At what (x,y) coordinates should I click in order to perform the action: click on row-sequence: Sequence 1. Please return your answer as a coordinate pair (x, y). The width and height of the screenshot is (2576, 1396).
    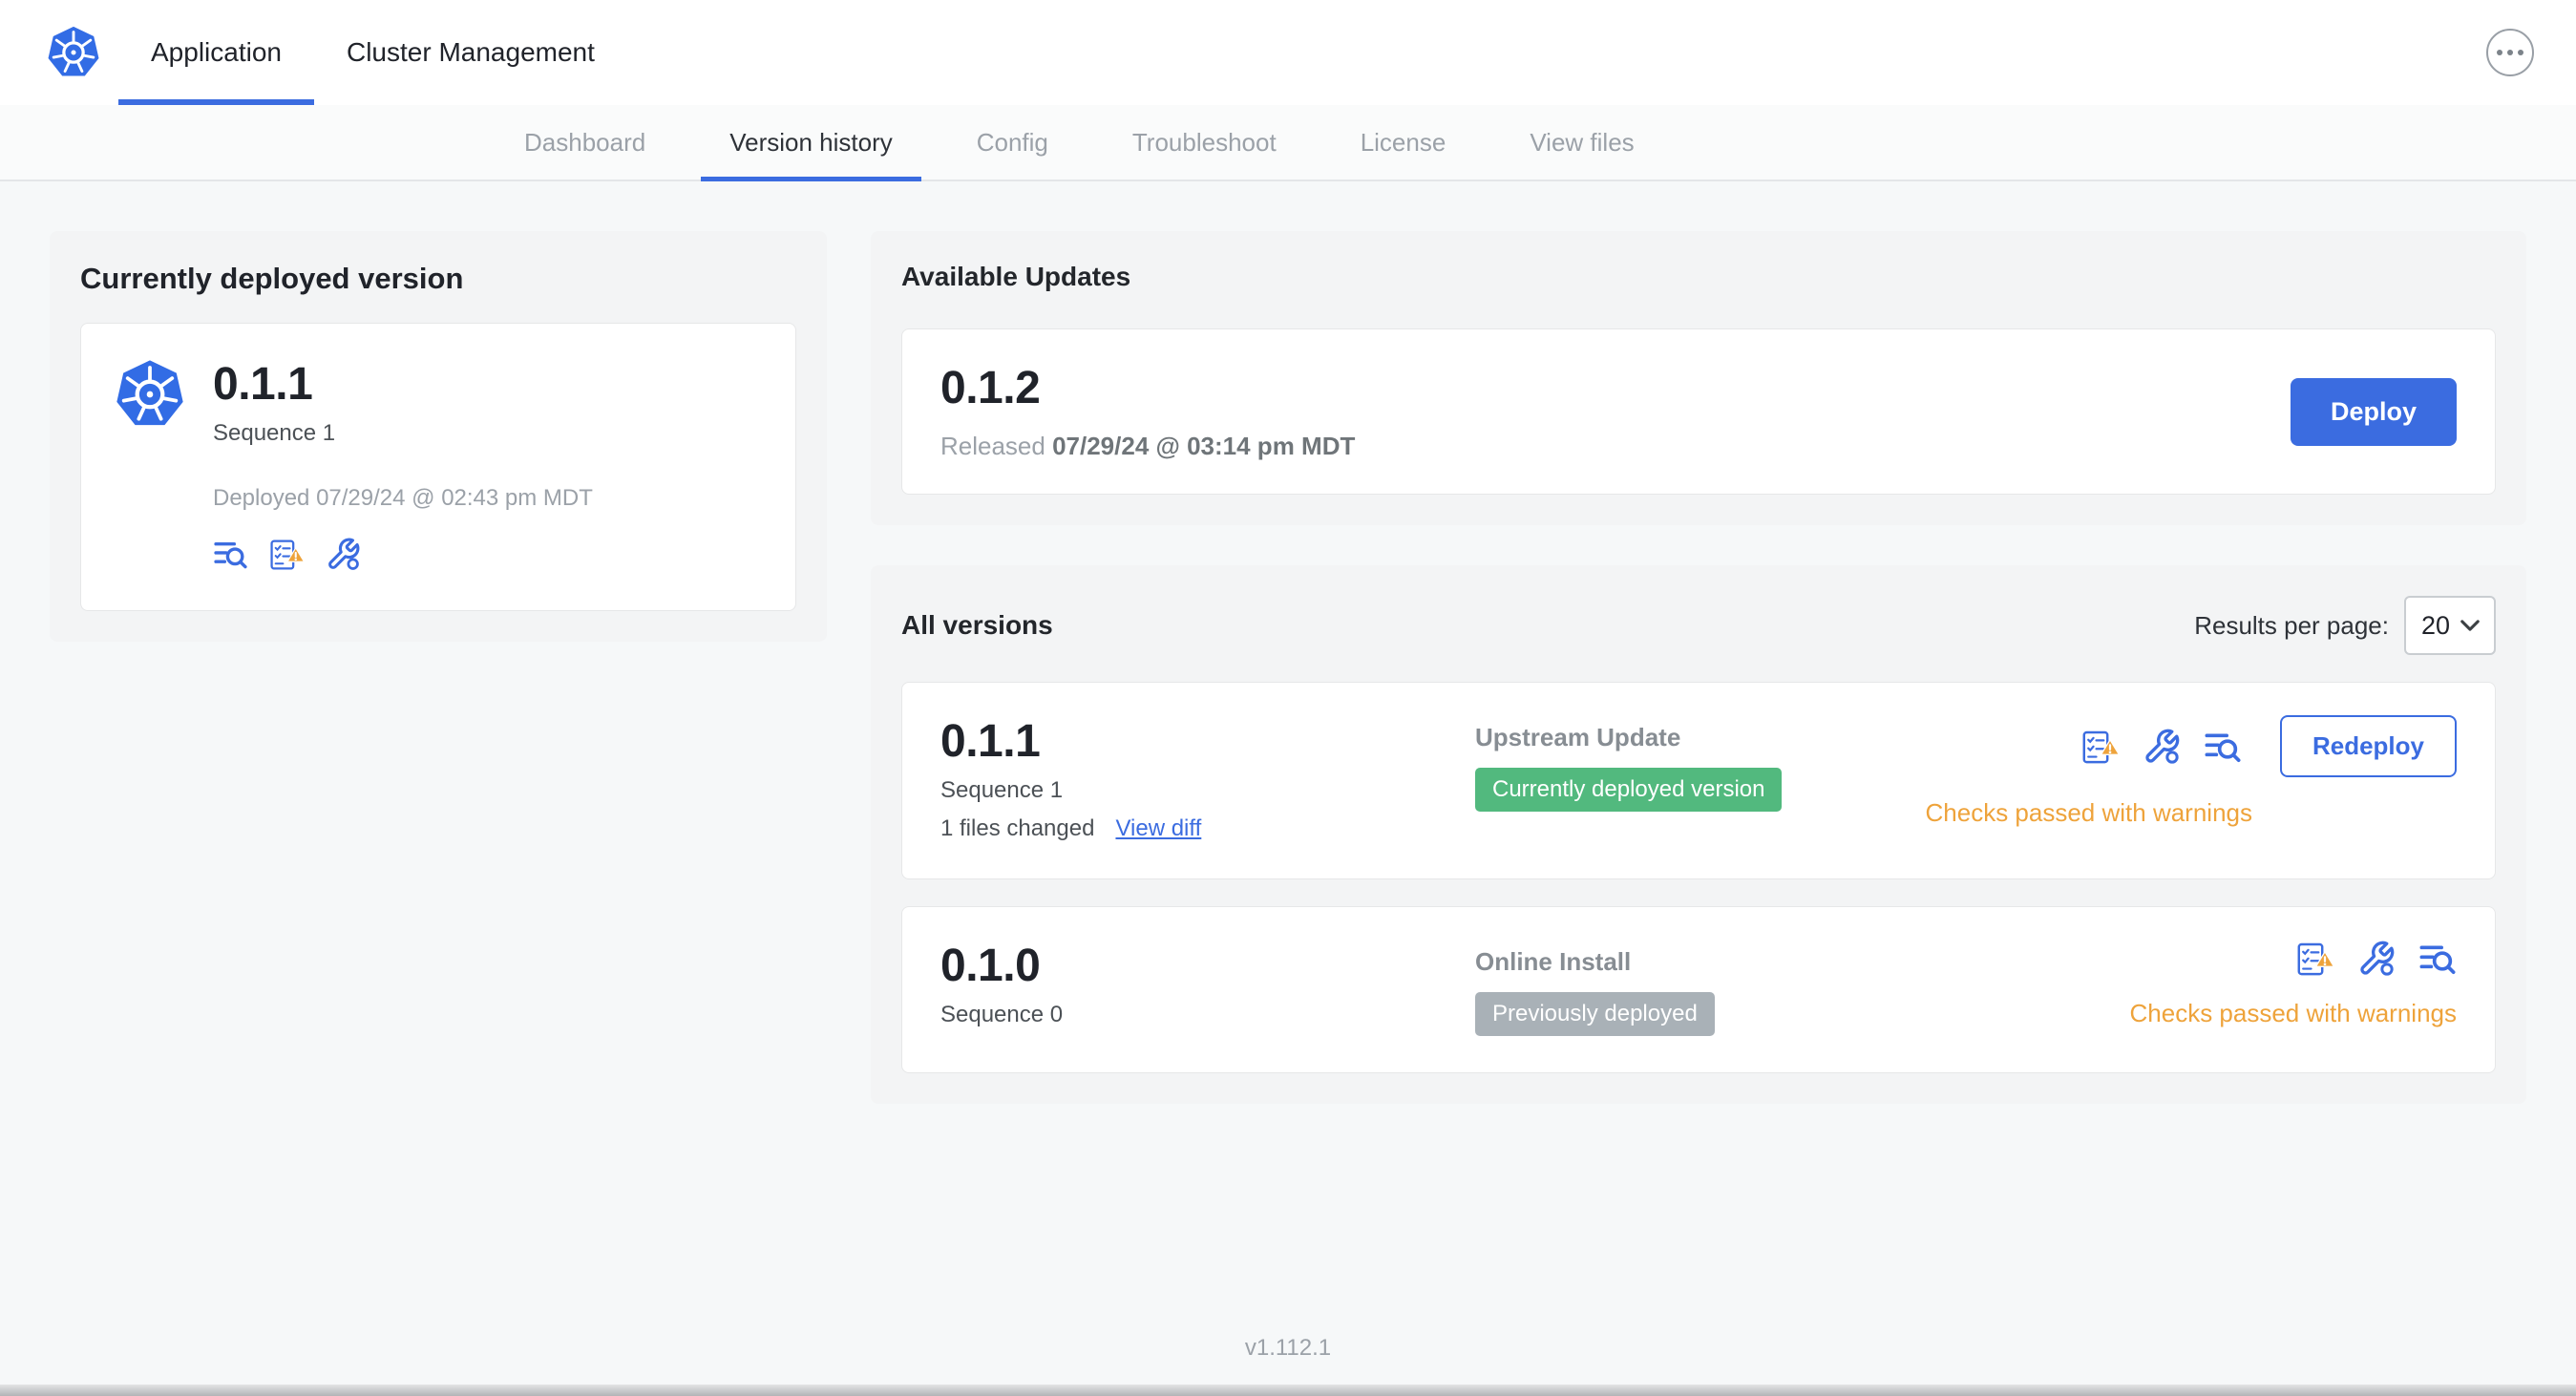
    Looking at the image, I should click on (1002, 790).